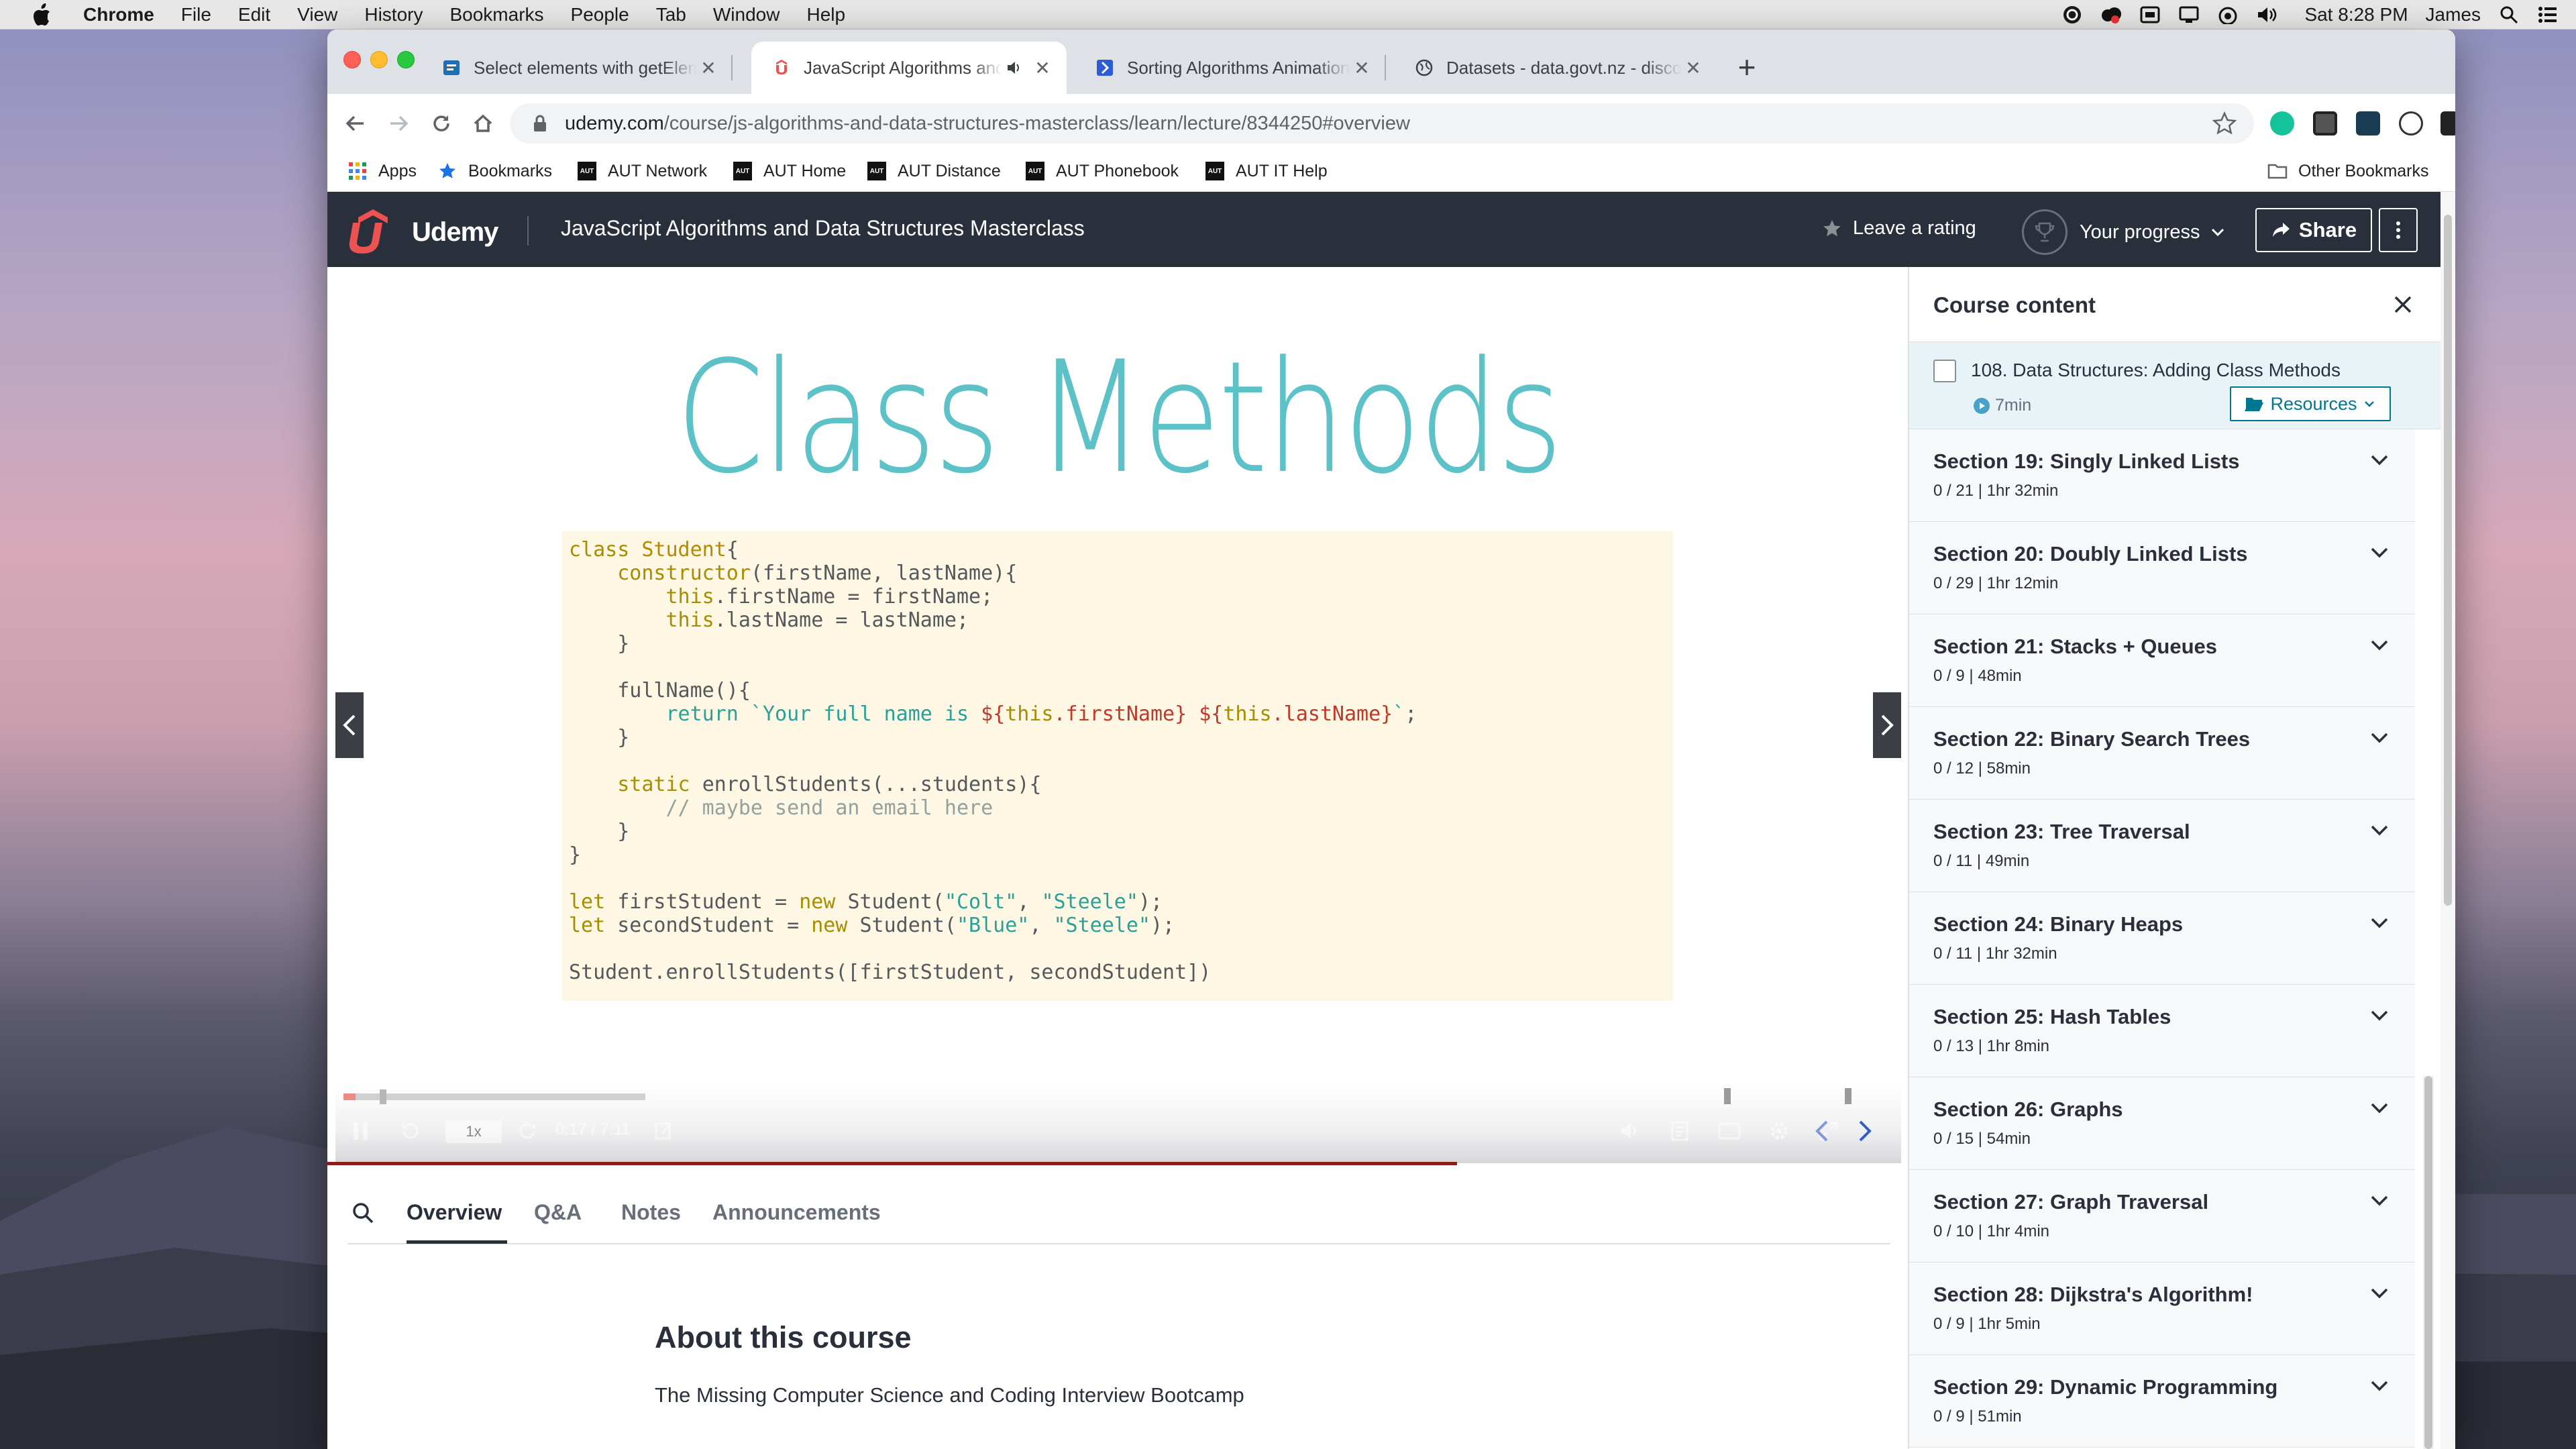  What do you see at coordinates (383, 1096) in the screenshot?
I see `seek-handle` at bounding box center [383, 1096].